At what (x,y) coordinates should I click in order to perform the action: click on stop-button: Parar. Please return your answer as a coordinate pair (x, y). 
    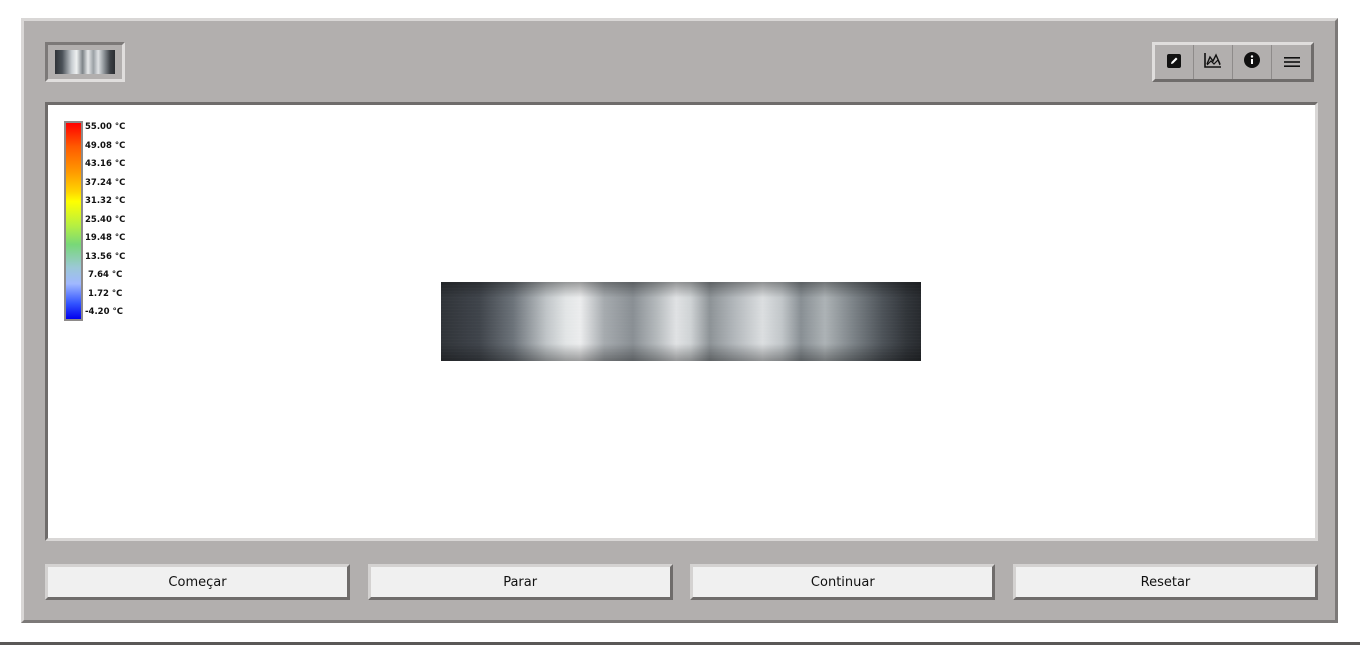
    Looking at the image, I should click on (520, 582).